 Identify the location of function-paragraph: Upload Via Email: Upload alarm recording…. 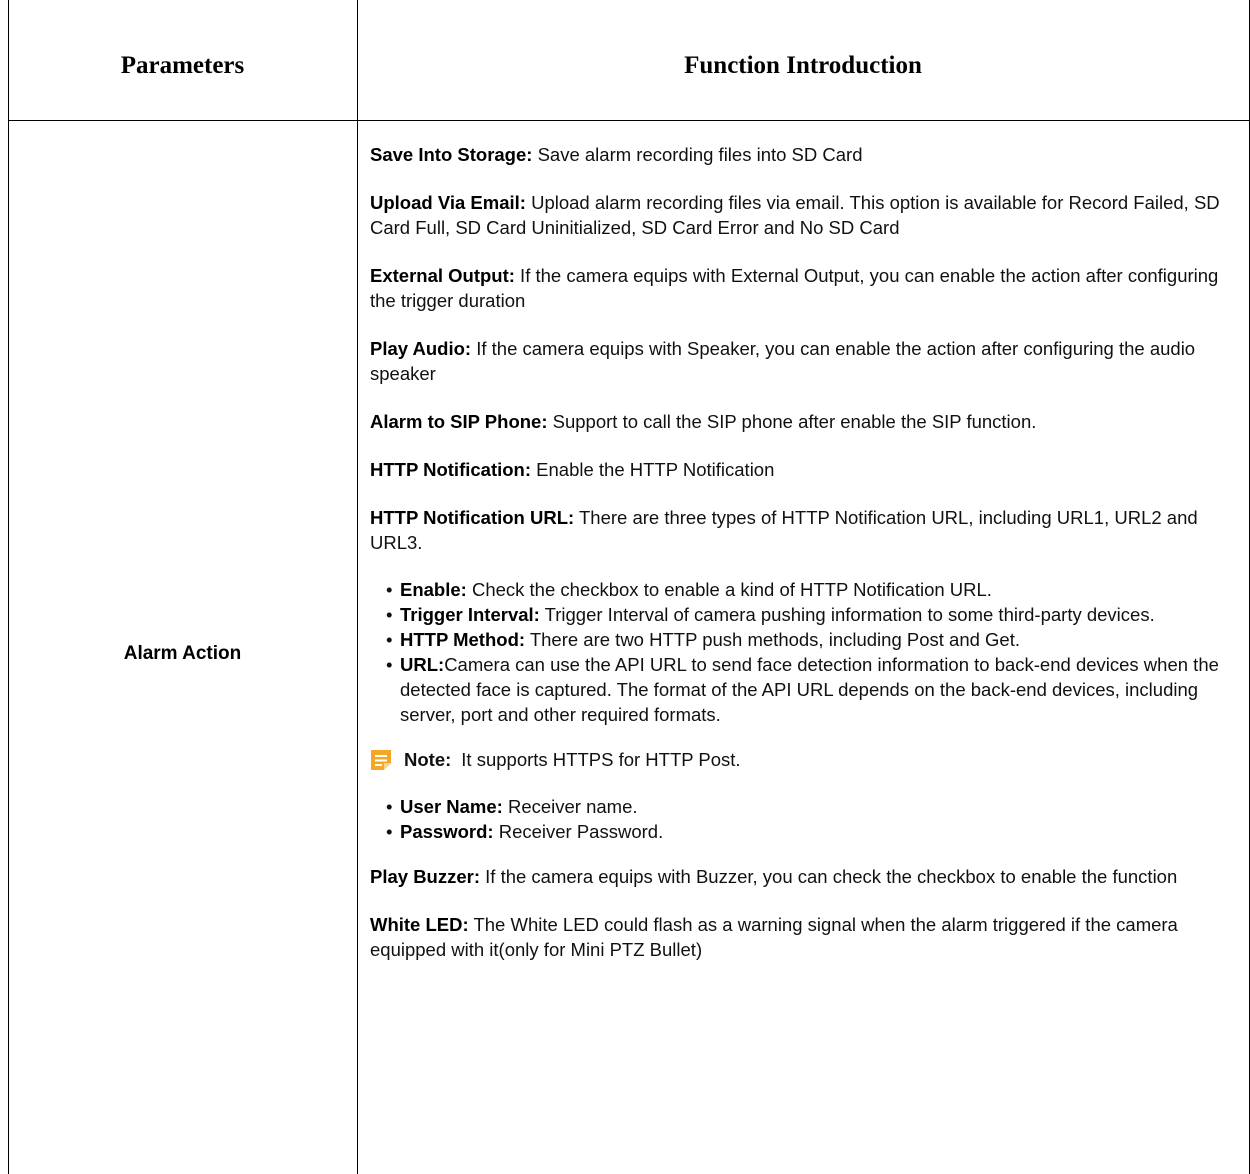
(804, 215).